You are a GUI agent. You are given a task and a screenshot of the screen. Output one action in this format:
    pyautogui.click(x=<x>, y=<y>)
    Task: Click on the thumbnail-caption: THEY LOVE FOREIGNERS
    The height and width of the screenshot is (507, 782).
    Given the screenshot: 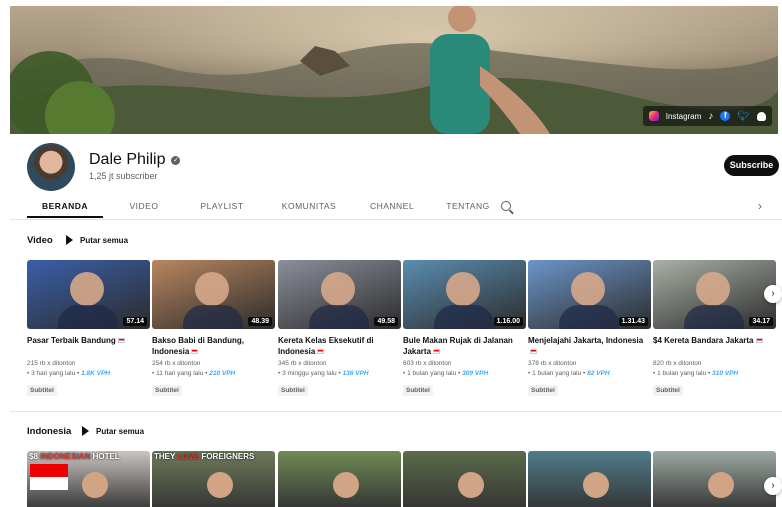 What is the action you would take?
    pyautogui.click(x=204, y=456)
    